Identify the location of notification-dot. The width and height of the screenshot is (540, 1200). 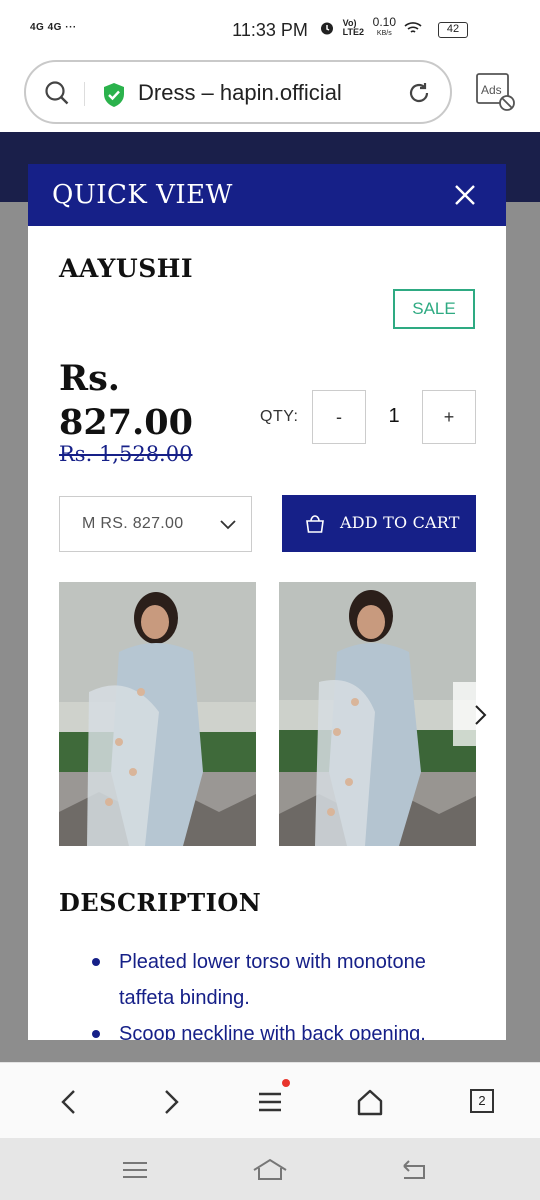
(286, 1083).